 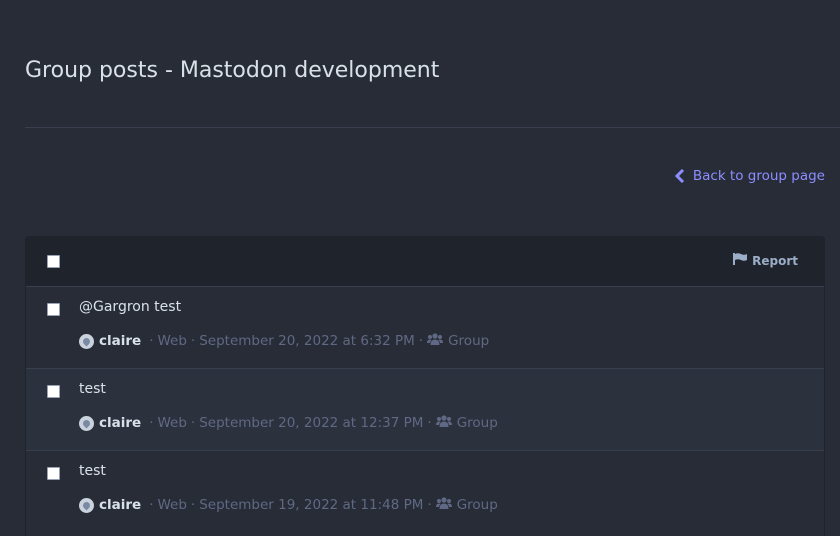 What do you see at coordinates (432, 127) in the screenshot?
I see `title-divider` at bounding box center [432, 127].